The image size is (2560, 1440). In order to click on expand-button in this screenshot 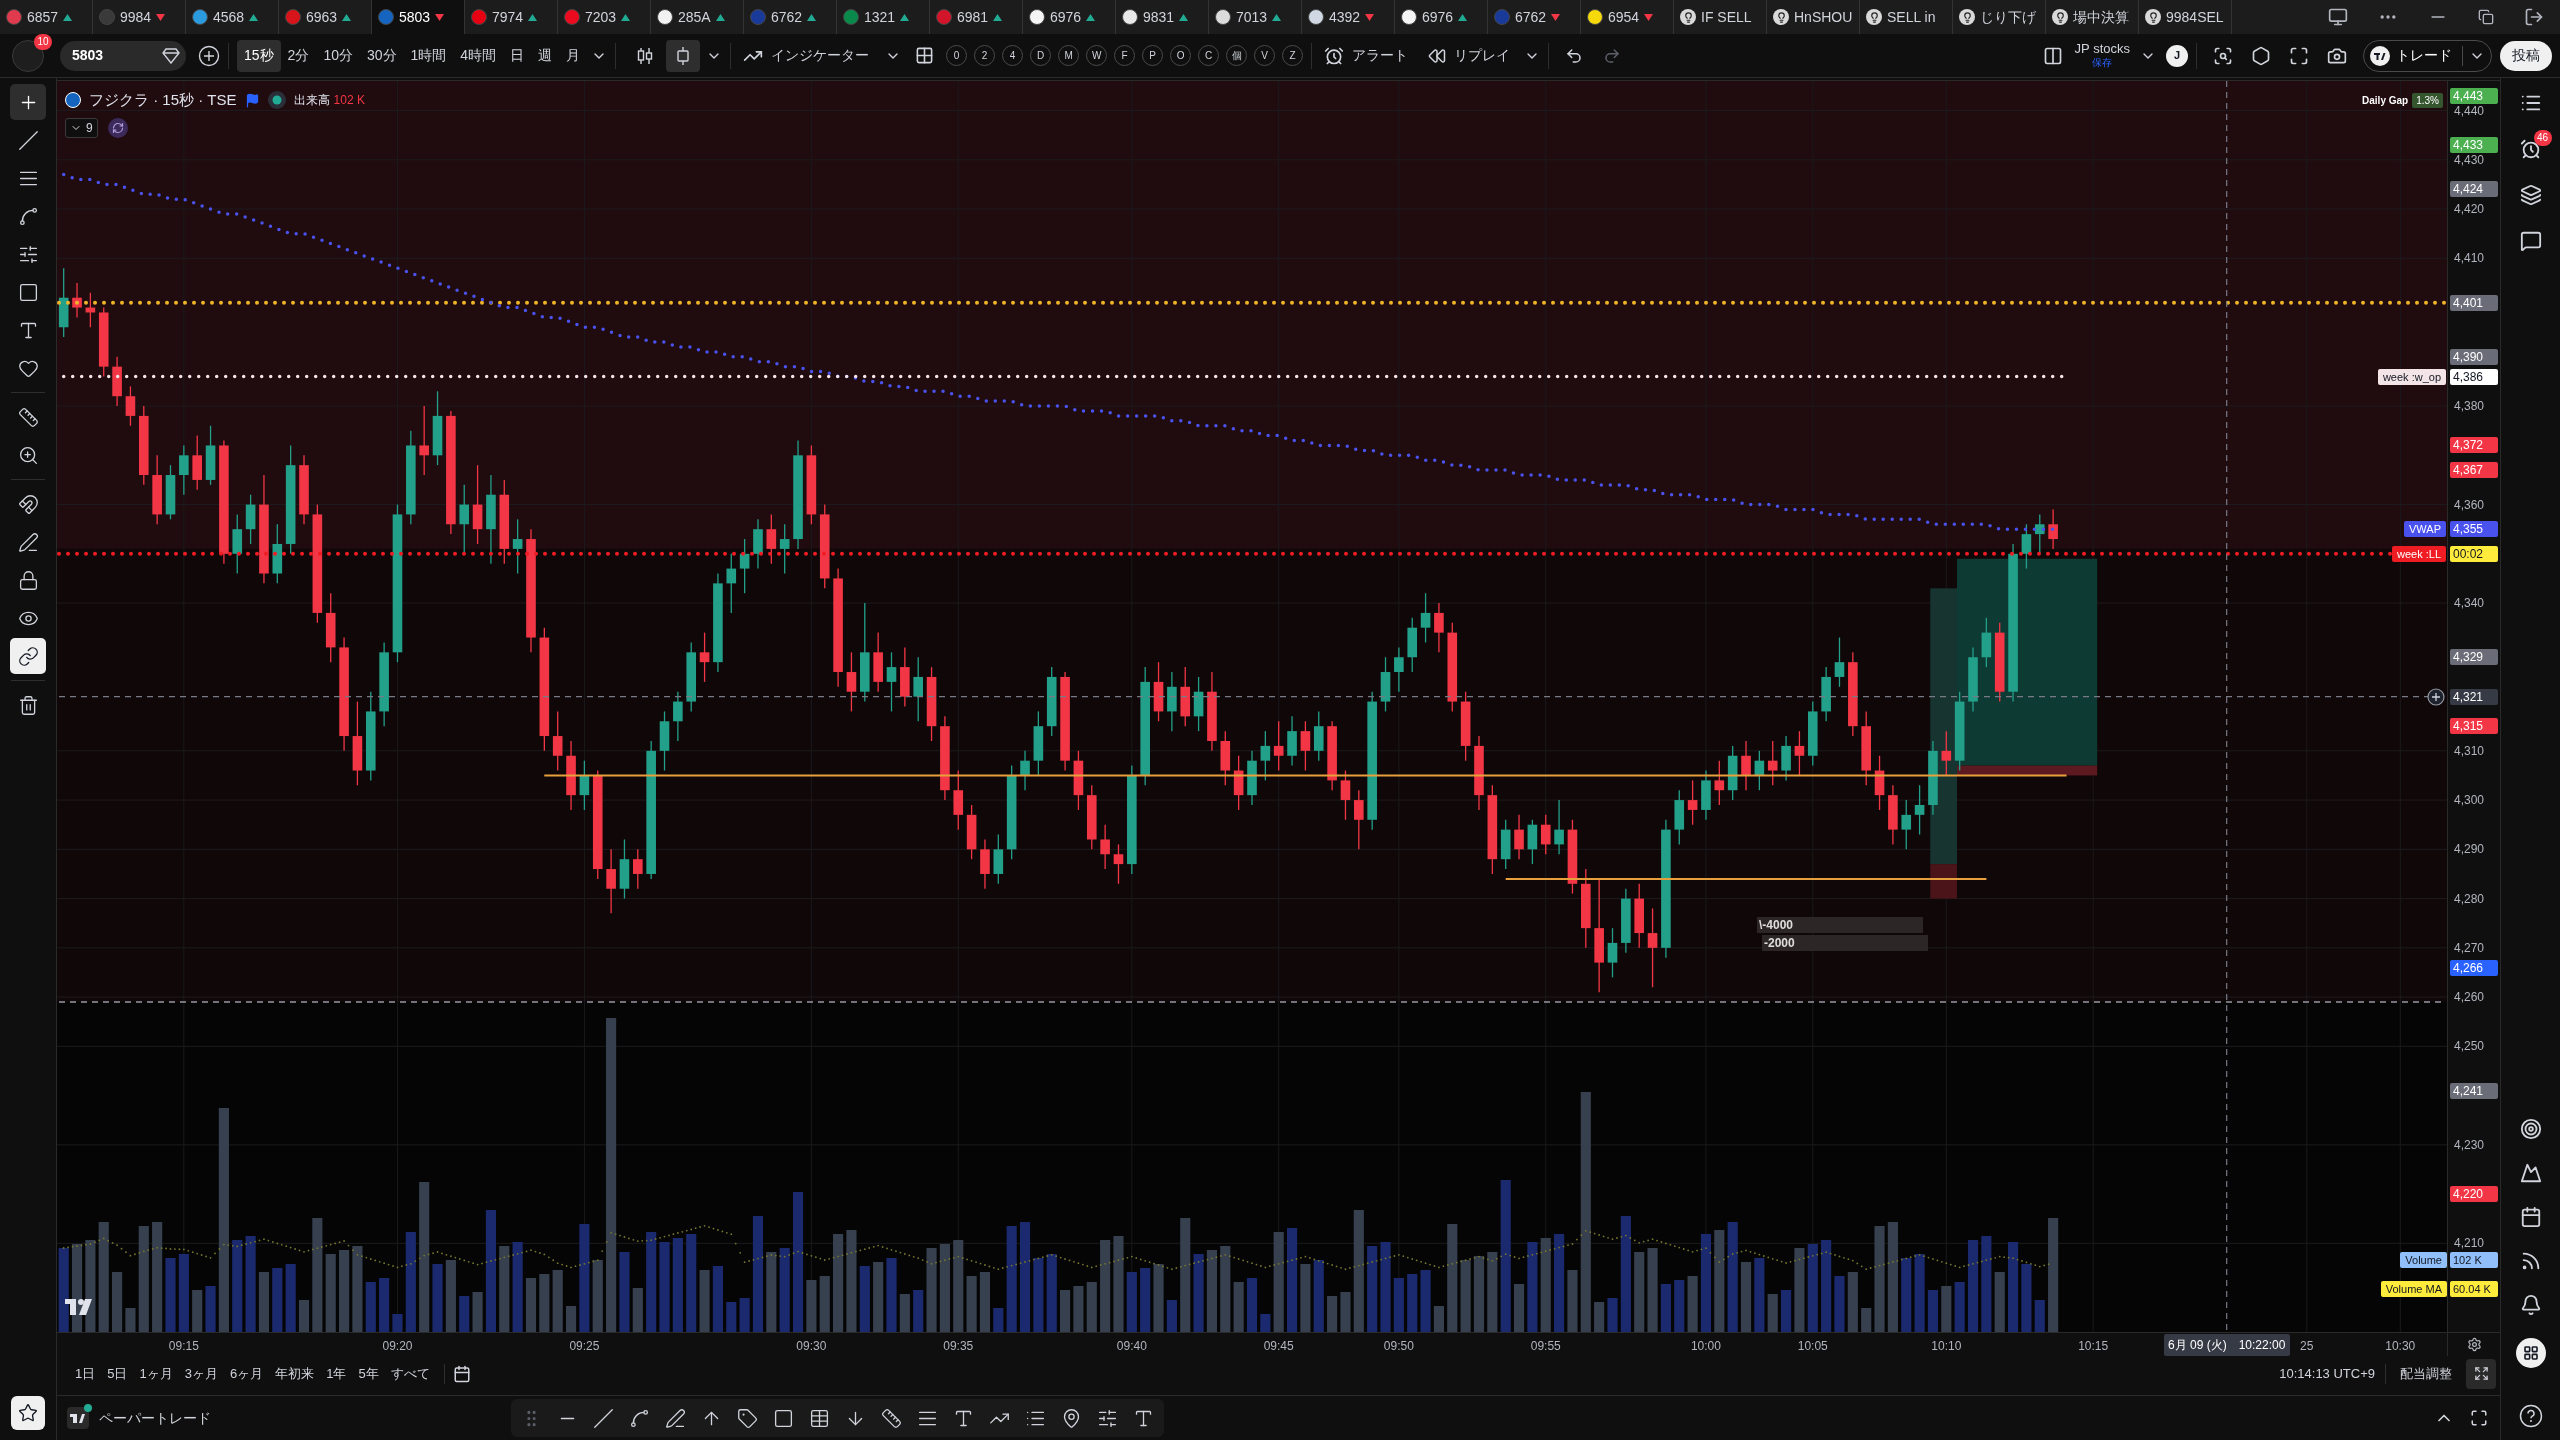, I will do `click(2481, 1373)`.